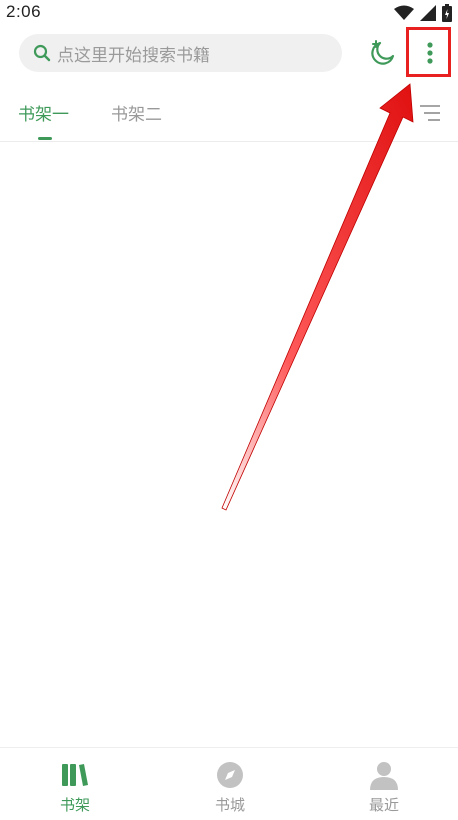  I want to click on night-mode-icon, so click(383, 52).